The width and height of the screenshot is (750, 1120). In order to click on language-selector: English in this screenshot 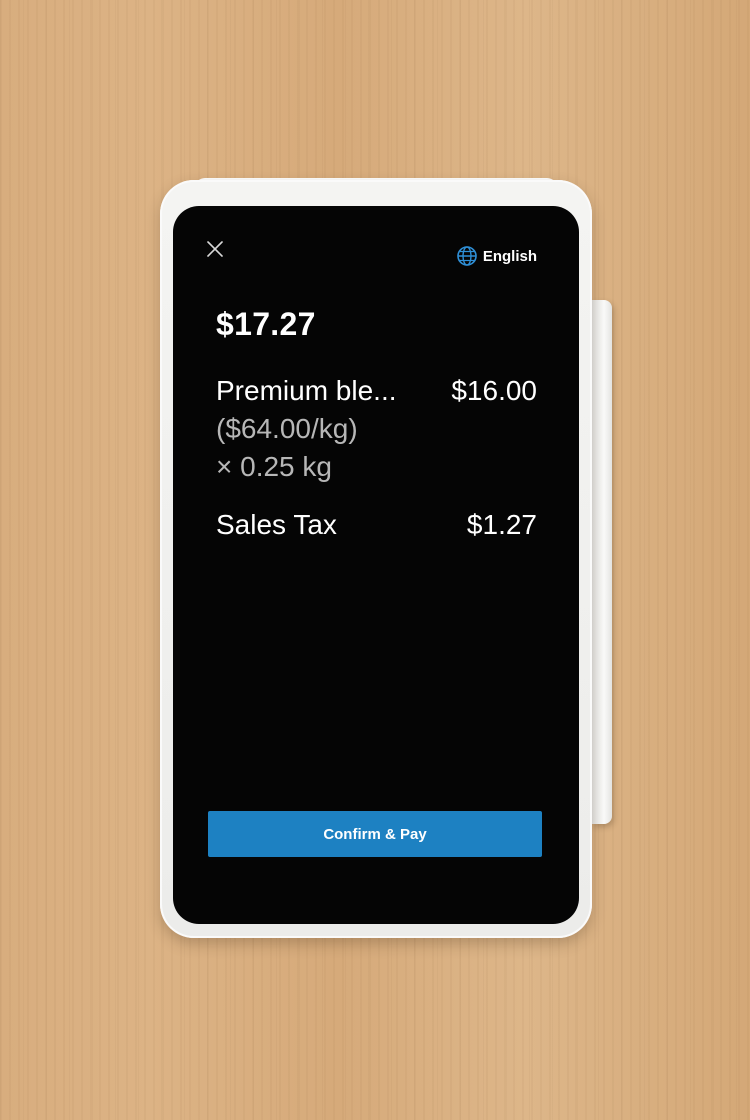, I will do `click(497, 256)`.